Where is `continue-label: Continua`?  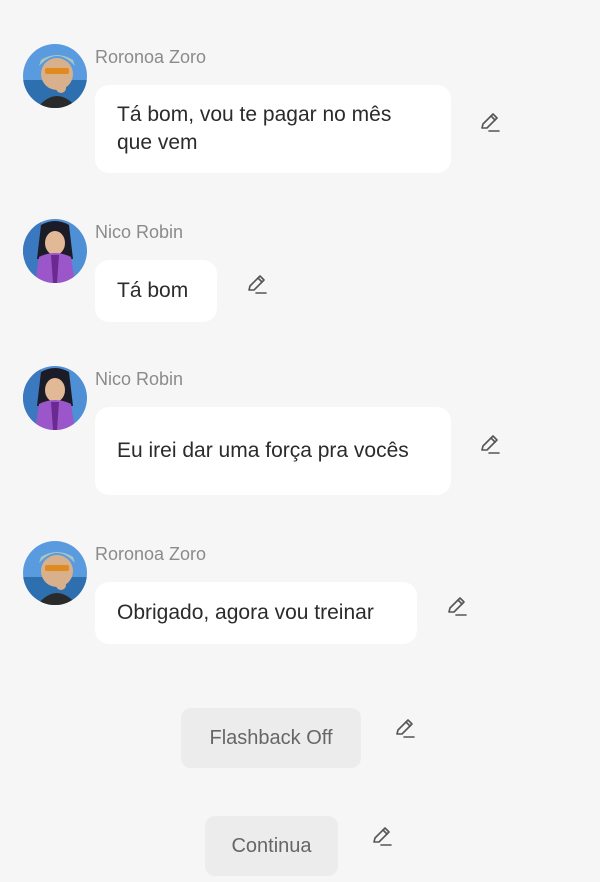 continue-label: Continua is located at coordinates (271, 845).